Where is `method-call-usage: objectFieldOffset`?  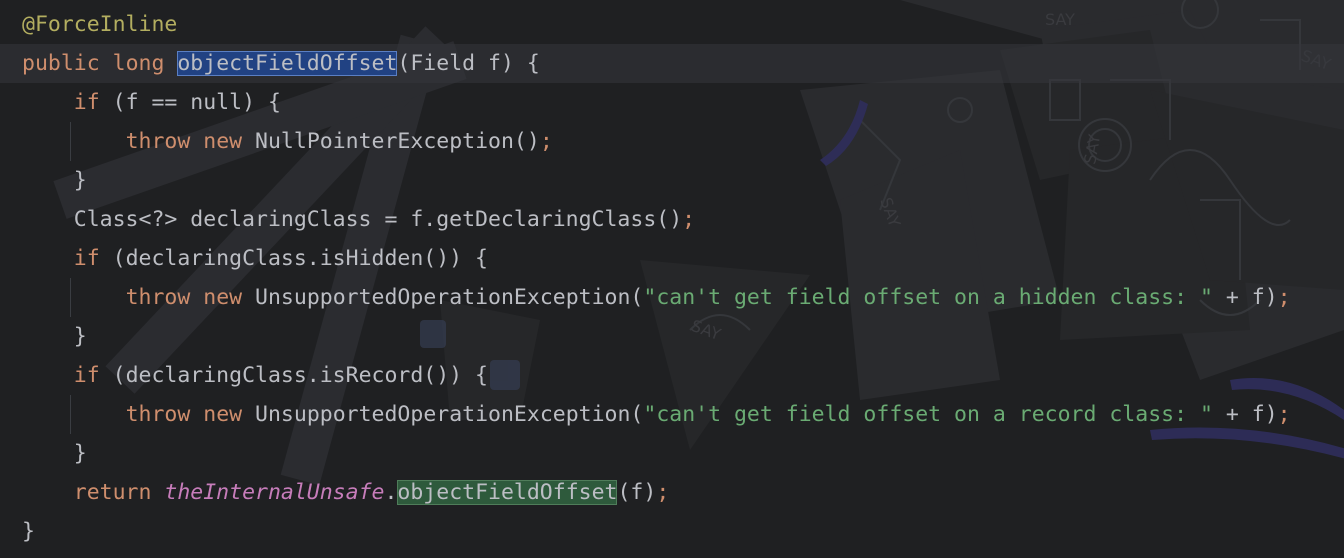
method-call-usage: objectFieldOffset is located at coordinates (507, 492).